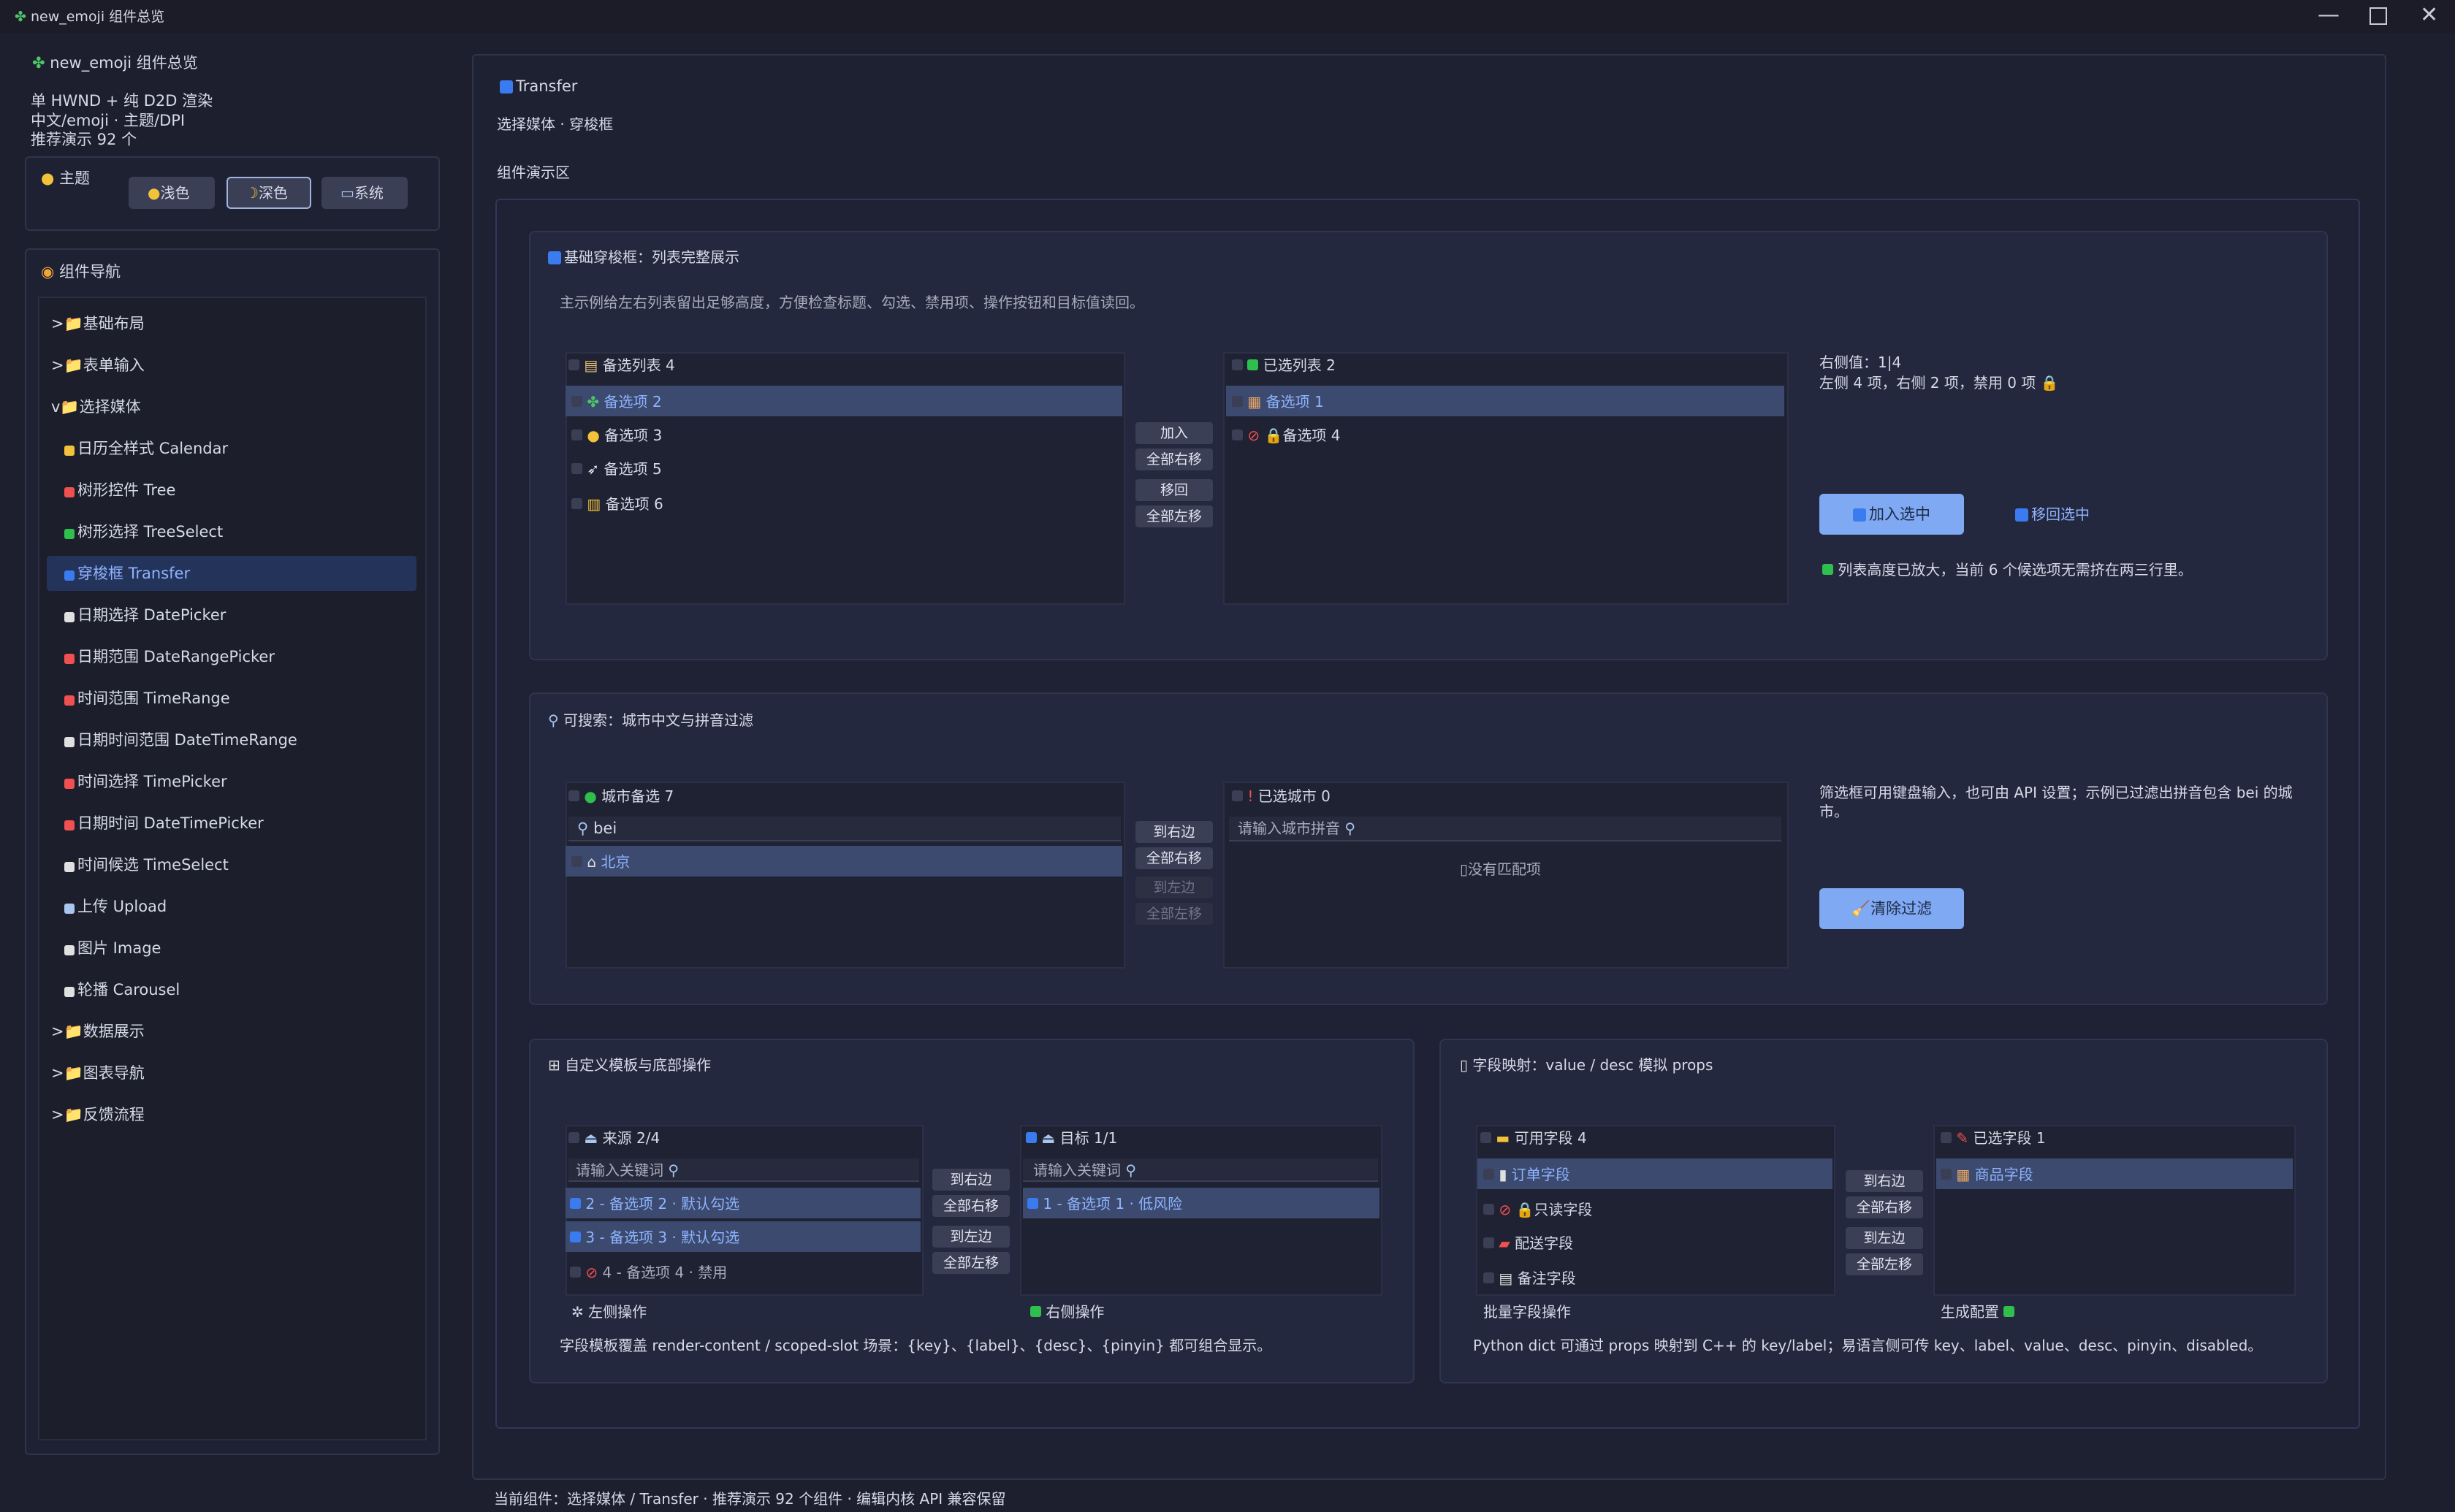 The height and width of the screenshot is (1512, 2455). I want to click on right-footer: 右侧操作, so click(1067, 1312).